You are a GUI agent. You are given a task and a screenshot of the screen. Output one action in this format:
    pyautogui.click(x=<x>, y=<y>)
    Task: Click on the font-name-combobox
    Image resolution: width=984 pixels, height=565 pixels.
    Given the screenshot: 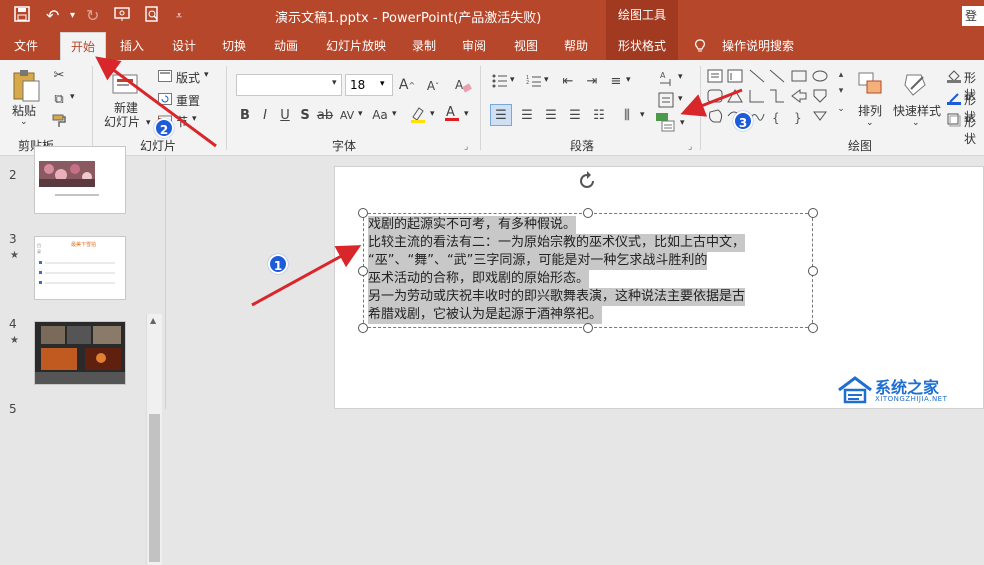 What is the action you would take?
    pyautogui.click(x=289, y=85)
    